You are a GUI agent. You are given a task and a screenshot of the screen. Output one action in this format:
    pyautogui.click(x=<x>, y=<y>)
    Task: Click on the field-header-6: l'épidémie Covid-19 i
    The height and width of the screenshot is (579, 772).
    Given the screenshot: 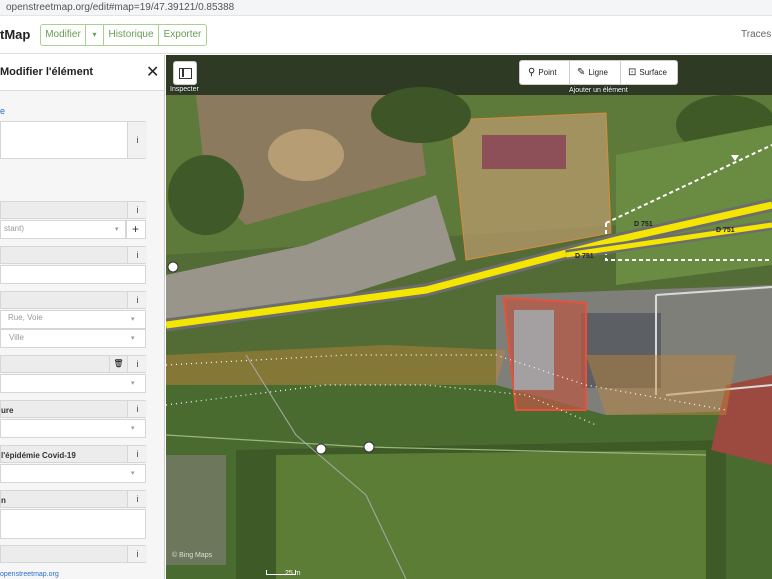 What is the action you would take?
    pyautogui.click(x=73, y=454)
    